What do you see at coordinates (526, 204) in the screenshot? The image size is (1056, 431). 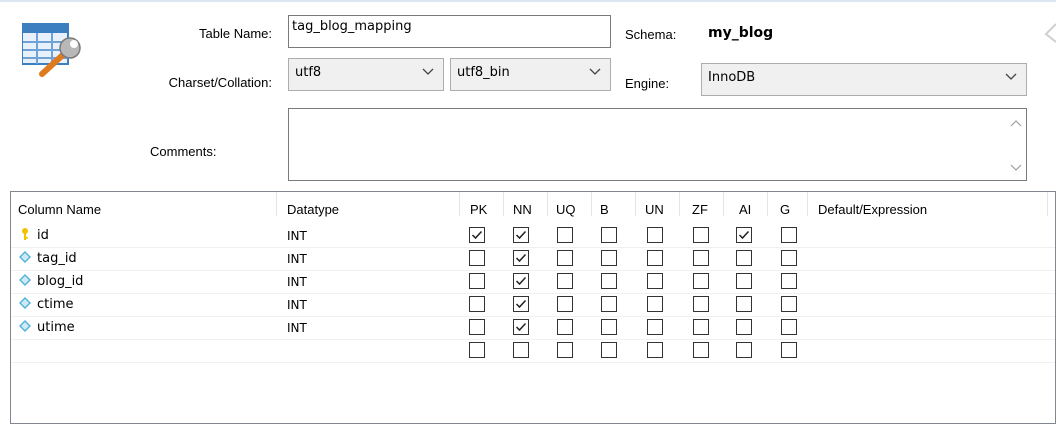 I see `column-header-nn: NN` at bounding box center [526, 204].